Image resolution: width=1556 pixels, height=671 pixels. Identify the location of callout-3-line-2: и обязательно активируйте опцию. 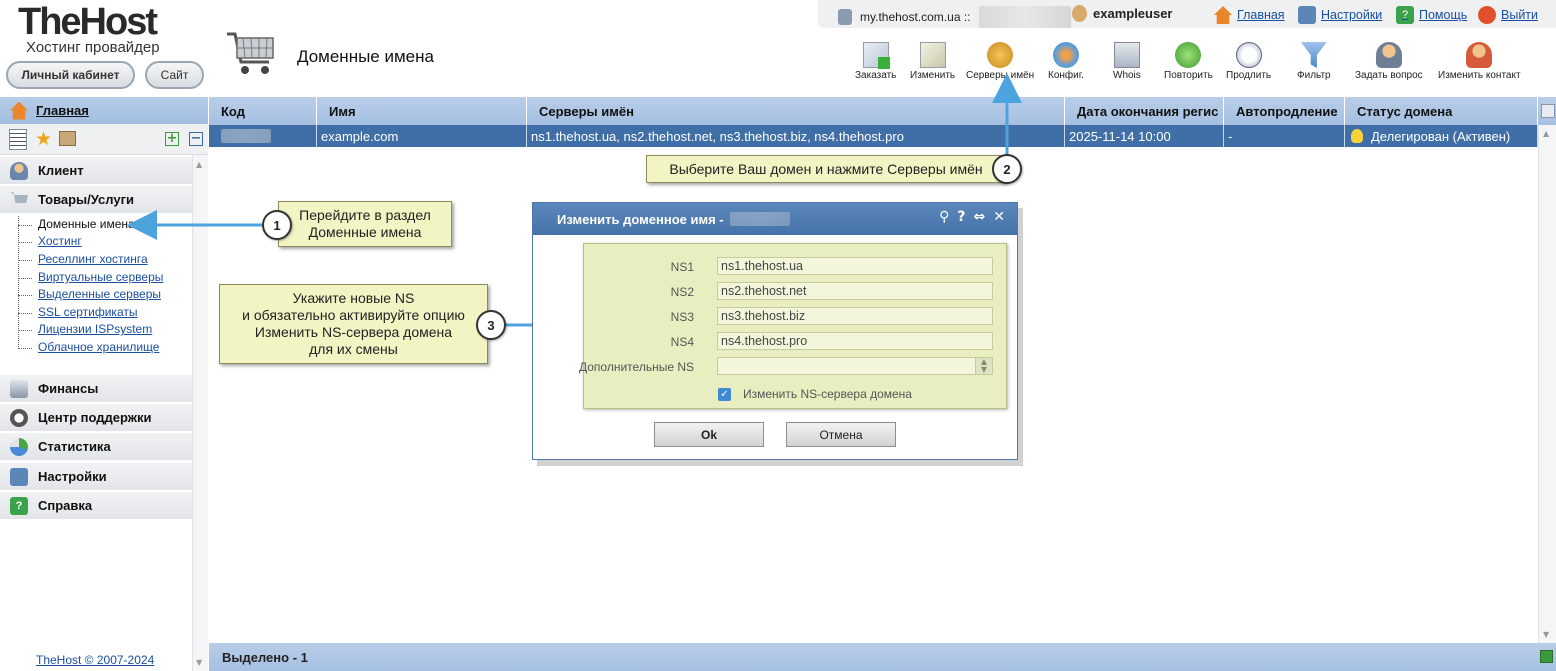
(353, 315).